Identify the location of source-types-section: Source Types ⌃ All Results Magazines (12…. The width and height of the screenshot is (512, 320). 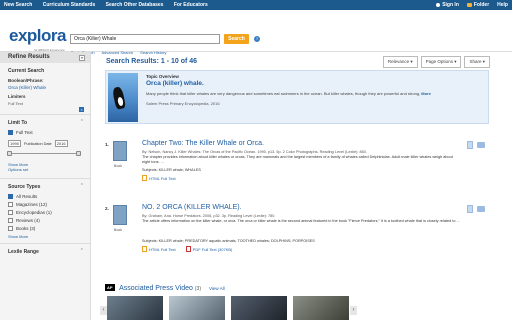
(45, 209).